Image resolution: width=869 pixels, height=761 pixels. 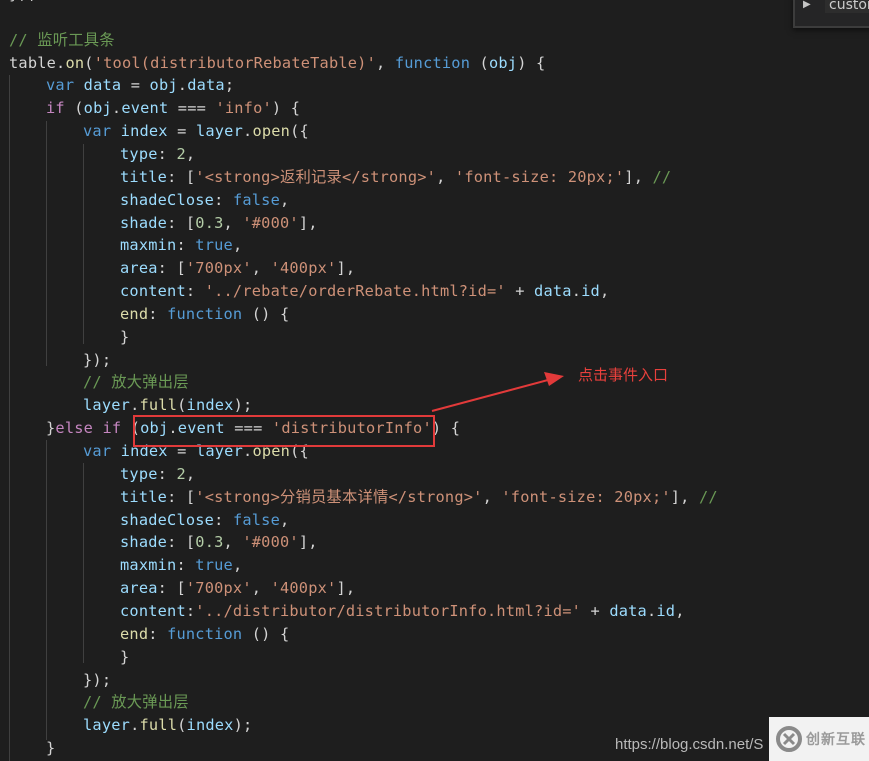 I want to click on watermark-logo: 创新互联, so click(x=819, y=739).